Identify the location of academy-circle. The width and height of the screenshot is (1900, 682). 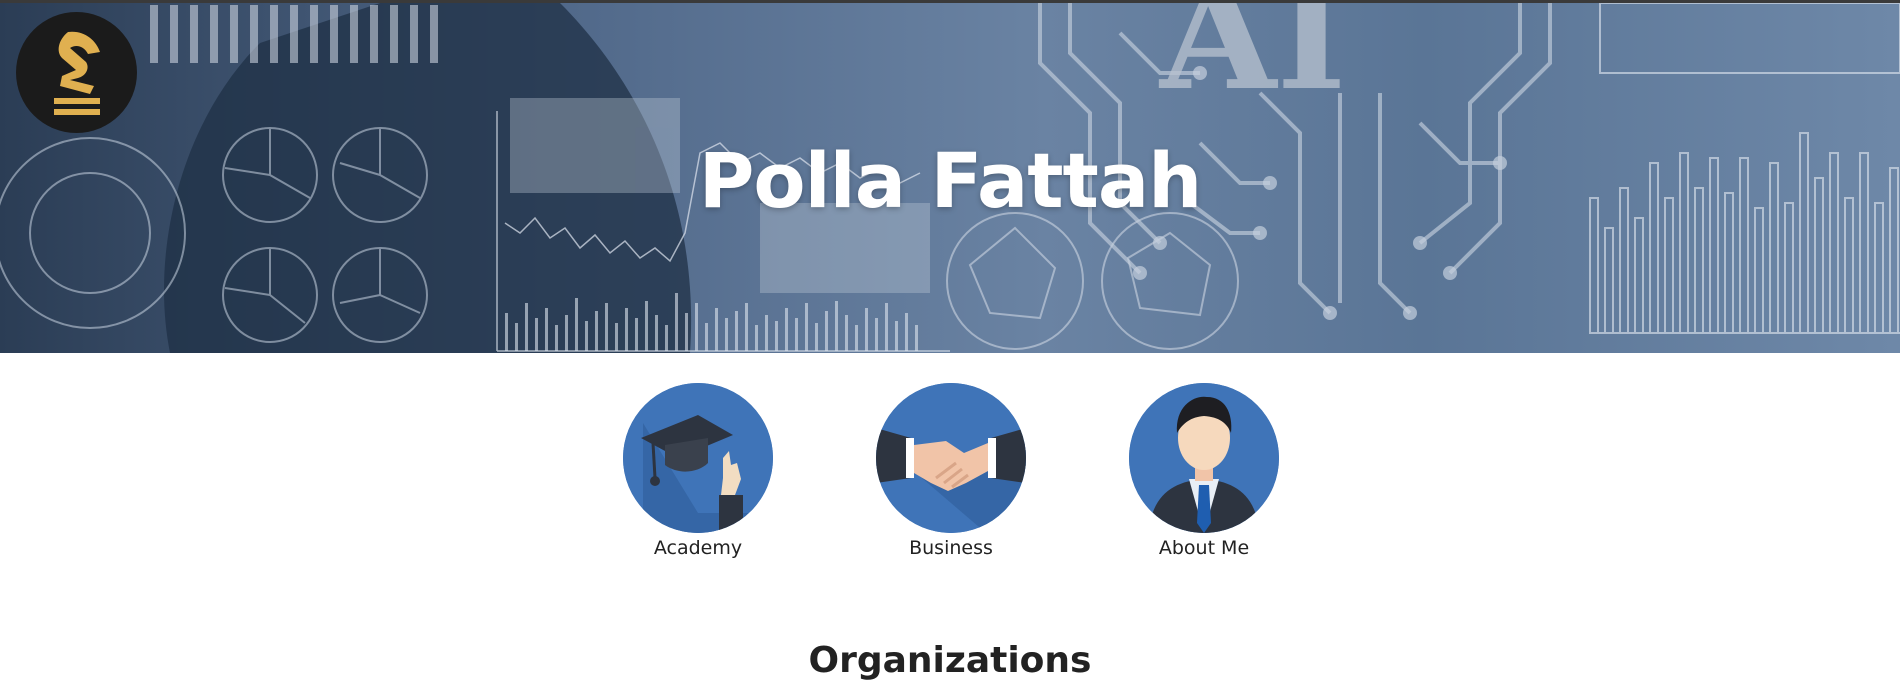
(698, 458).